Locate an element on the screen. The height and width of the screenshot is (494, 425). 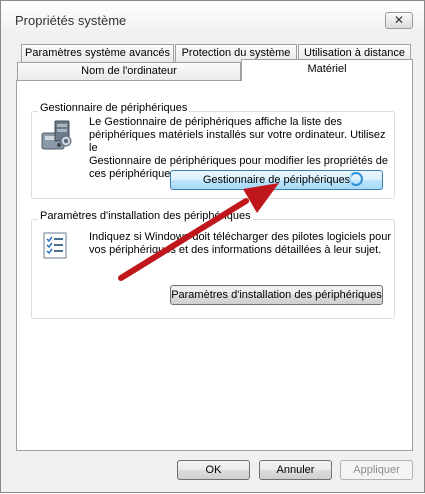
apply-button: Appliquer is located at coordinates (376, 470).